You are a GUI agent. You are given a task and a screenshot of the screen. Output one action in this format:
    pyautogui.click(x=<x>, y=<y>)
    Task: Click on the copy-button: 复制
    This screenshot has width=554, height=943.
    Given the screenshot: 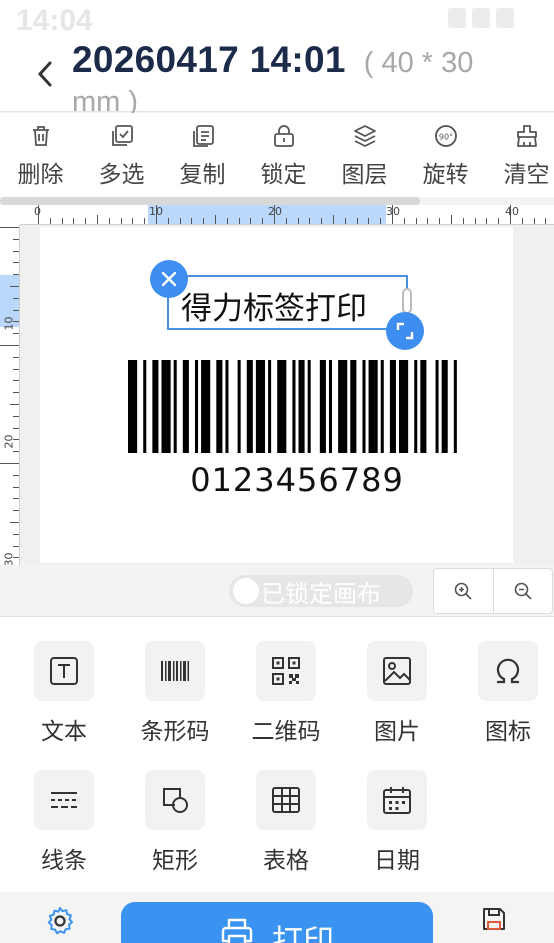 What is the action you would take?
    pyautogui.click(x=202, y=155)
    